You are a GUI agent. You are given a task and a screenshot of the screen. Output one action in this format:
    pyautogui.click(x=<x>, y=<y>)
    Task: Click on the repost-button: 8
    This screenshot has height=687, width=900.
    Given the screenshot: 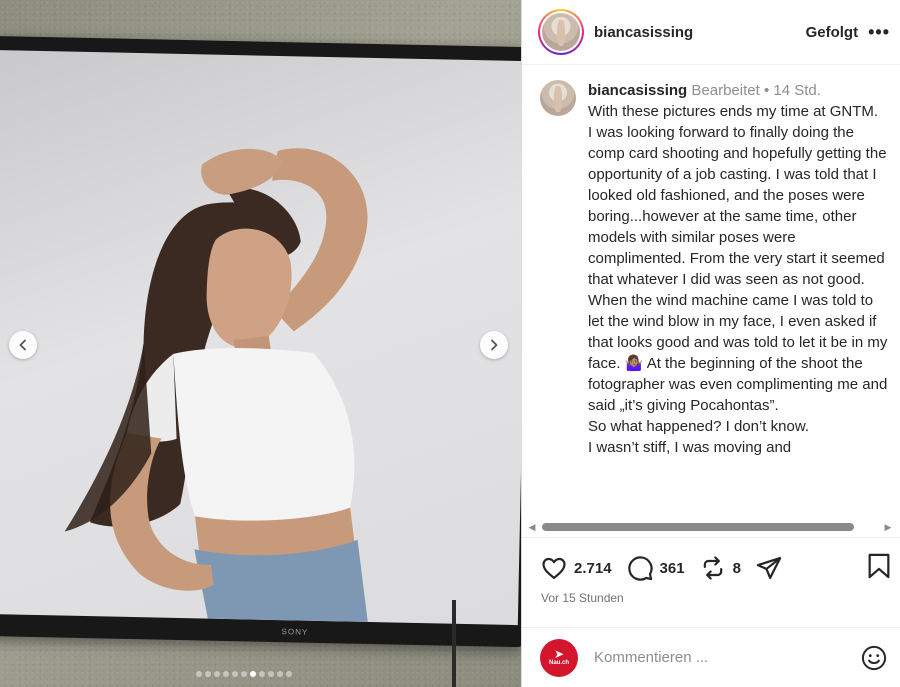 What is the action you would take?
    pyautogui.click(x=720, y=568)
    